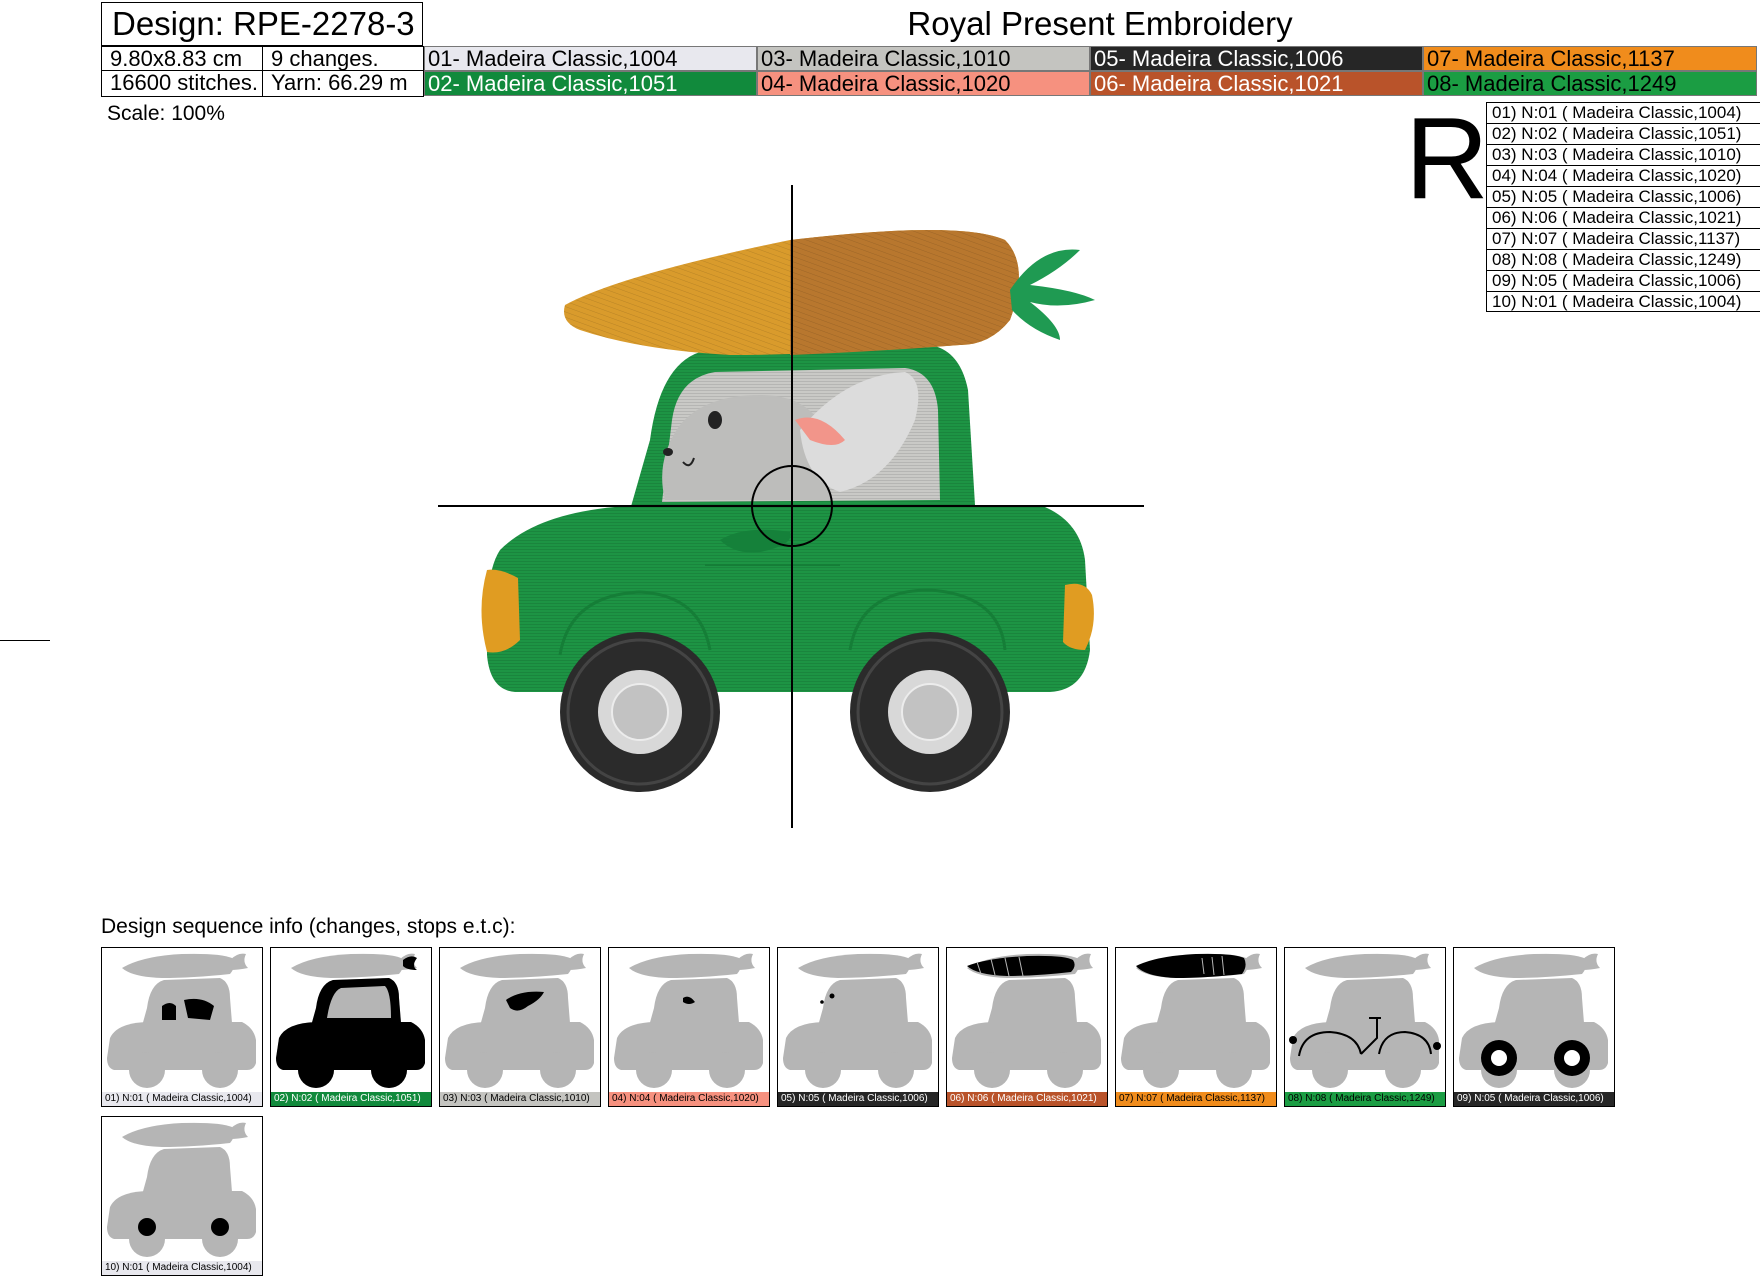 The width and height of the screenshot is (1760, 1280). I want to click on color-swatch: 02- Madeira Classic,1051, so click(590, 83).